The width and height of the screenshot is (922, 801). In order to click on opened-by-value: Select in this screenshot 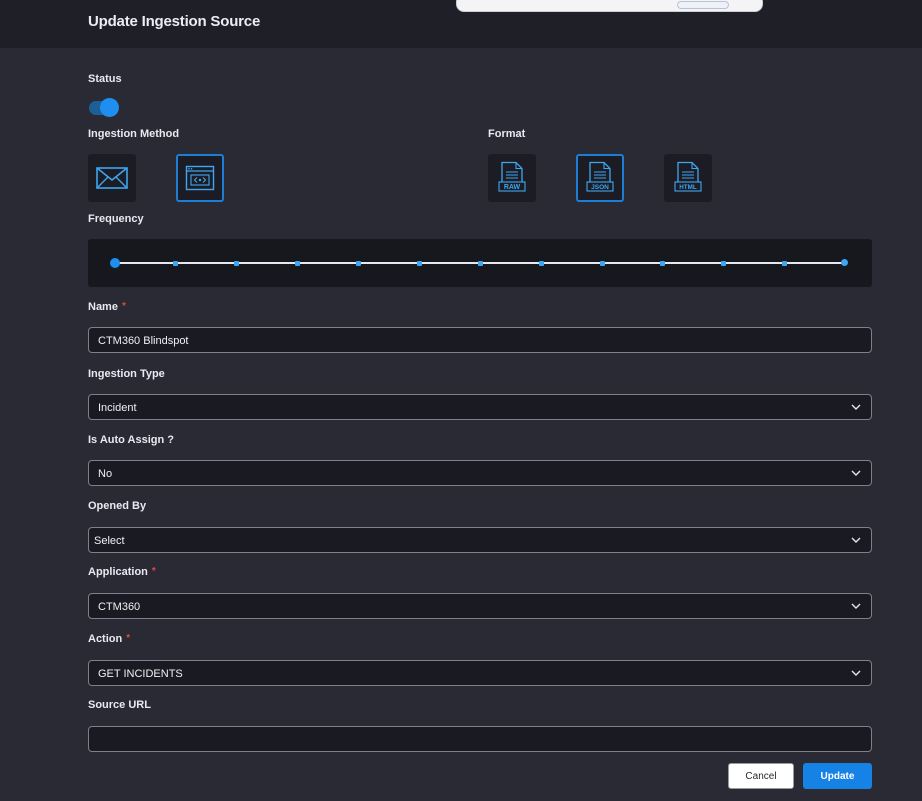, I will do `click(109, 541)`.